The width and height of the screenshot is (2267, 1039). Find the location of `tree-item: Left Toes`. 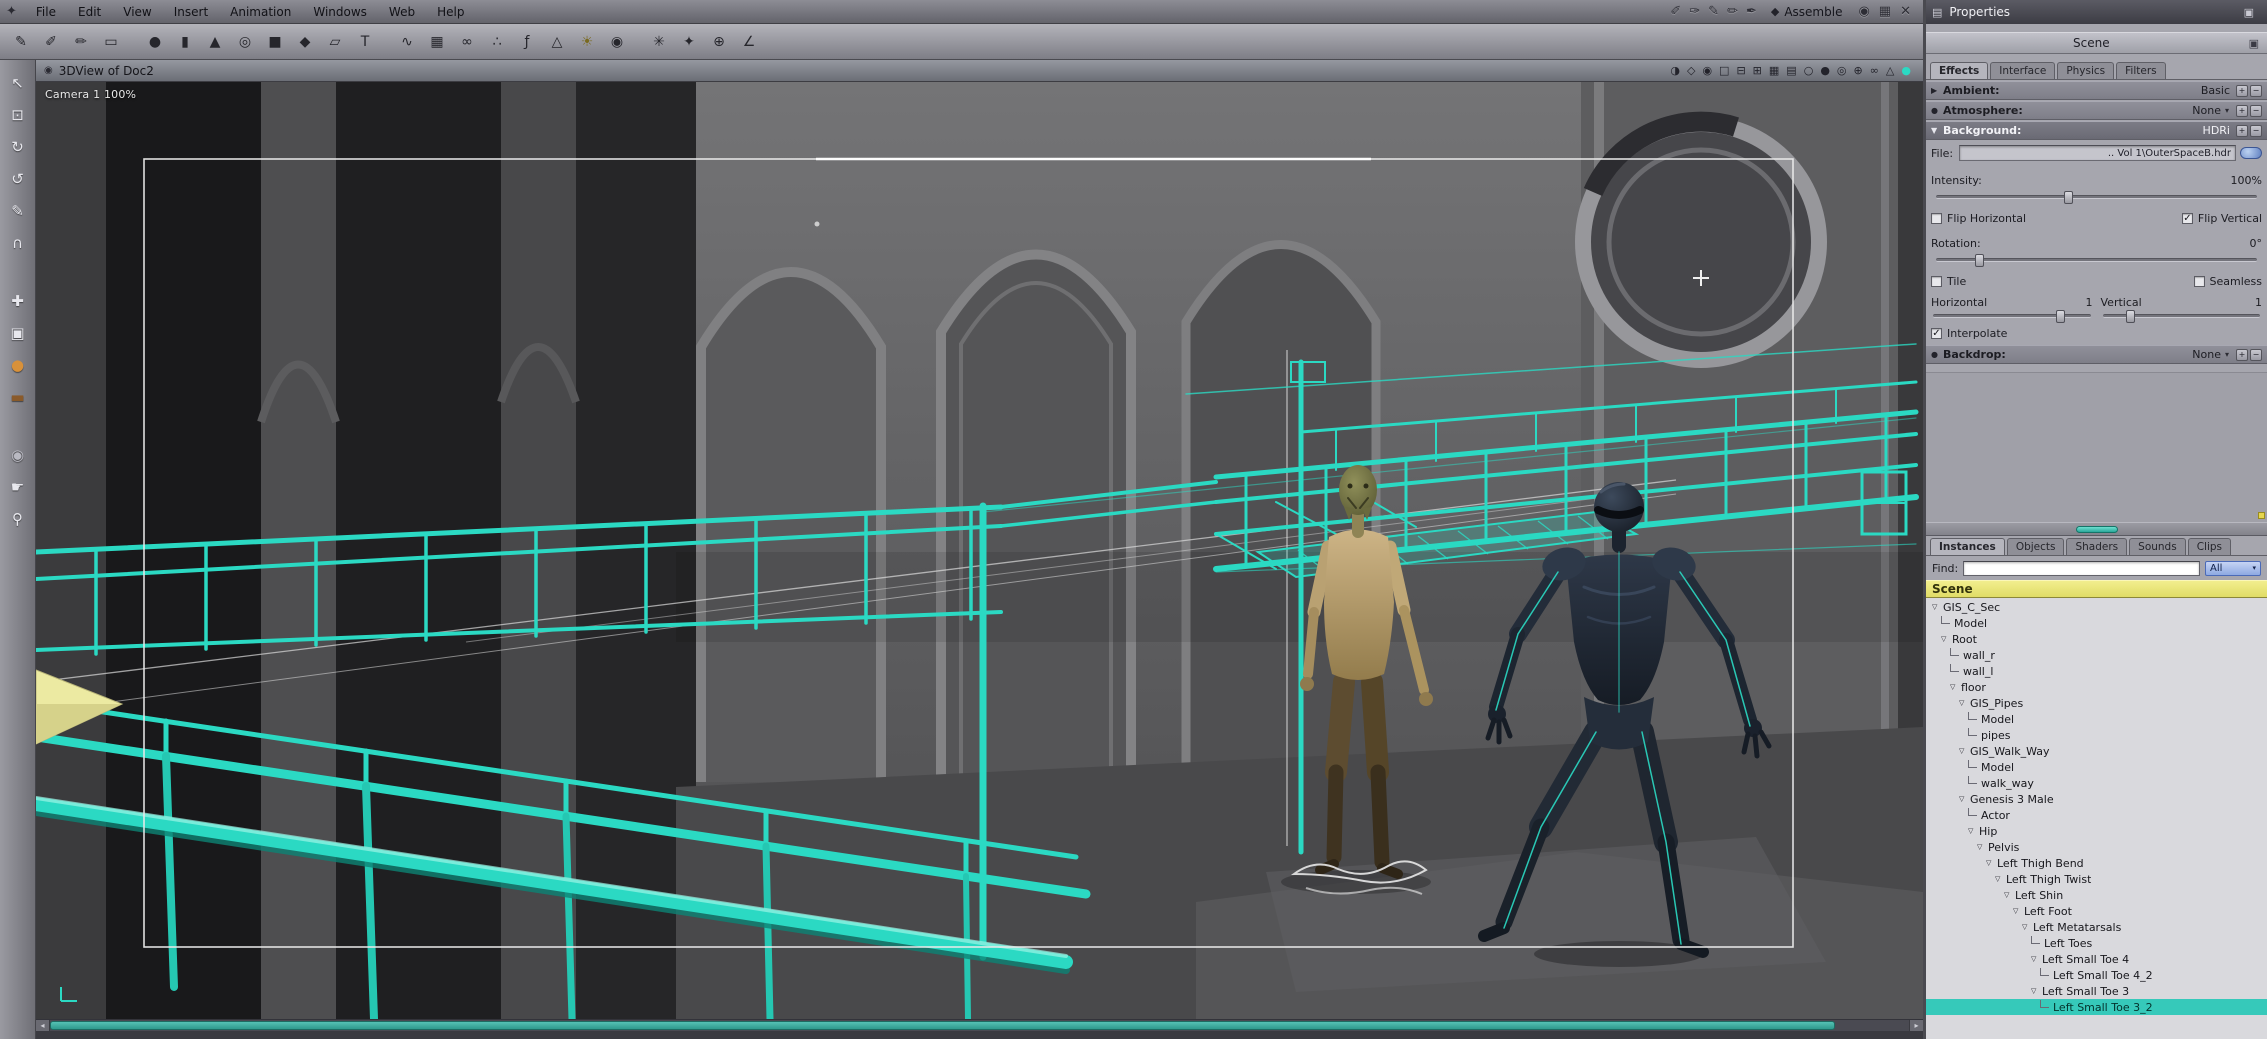

tree-item: Left Toes is located at coordinates (2096, 943).